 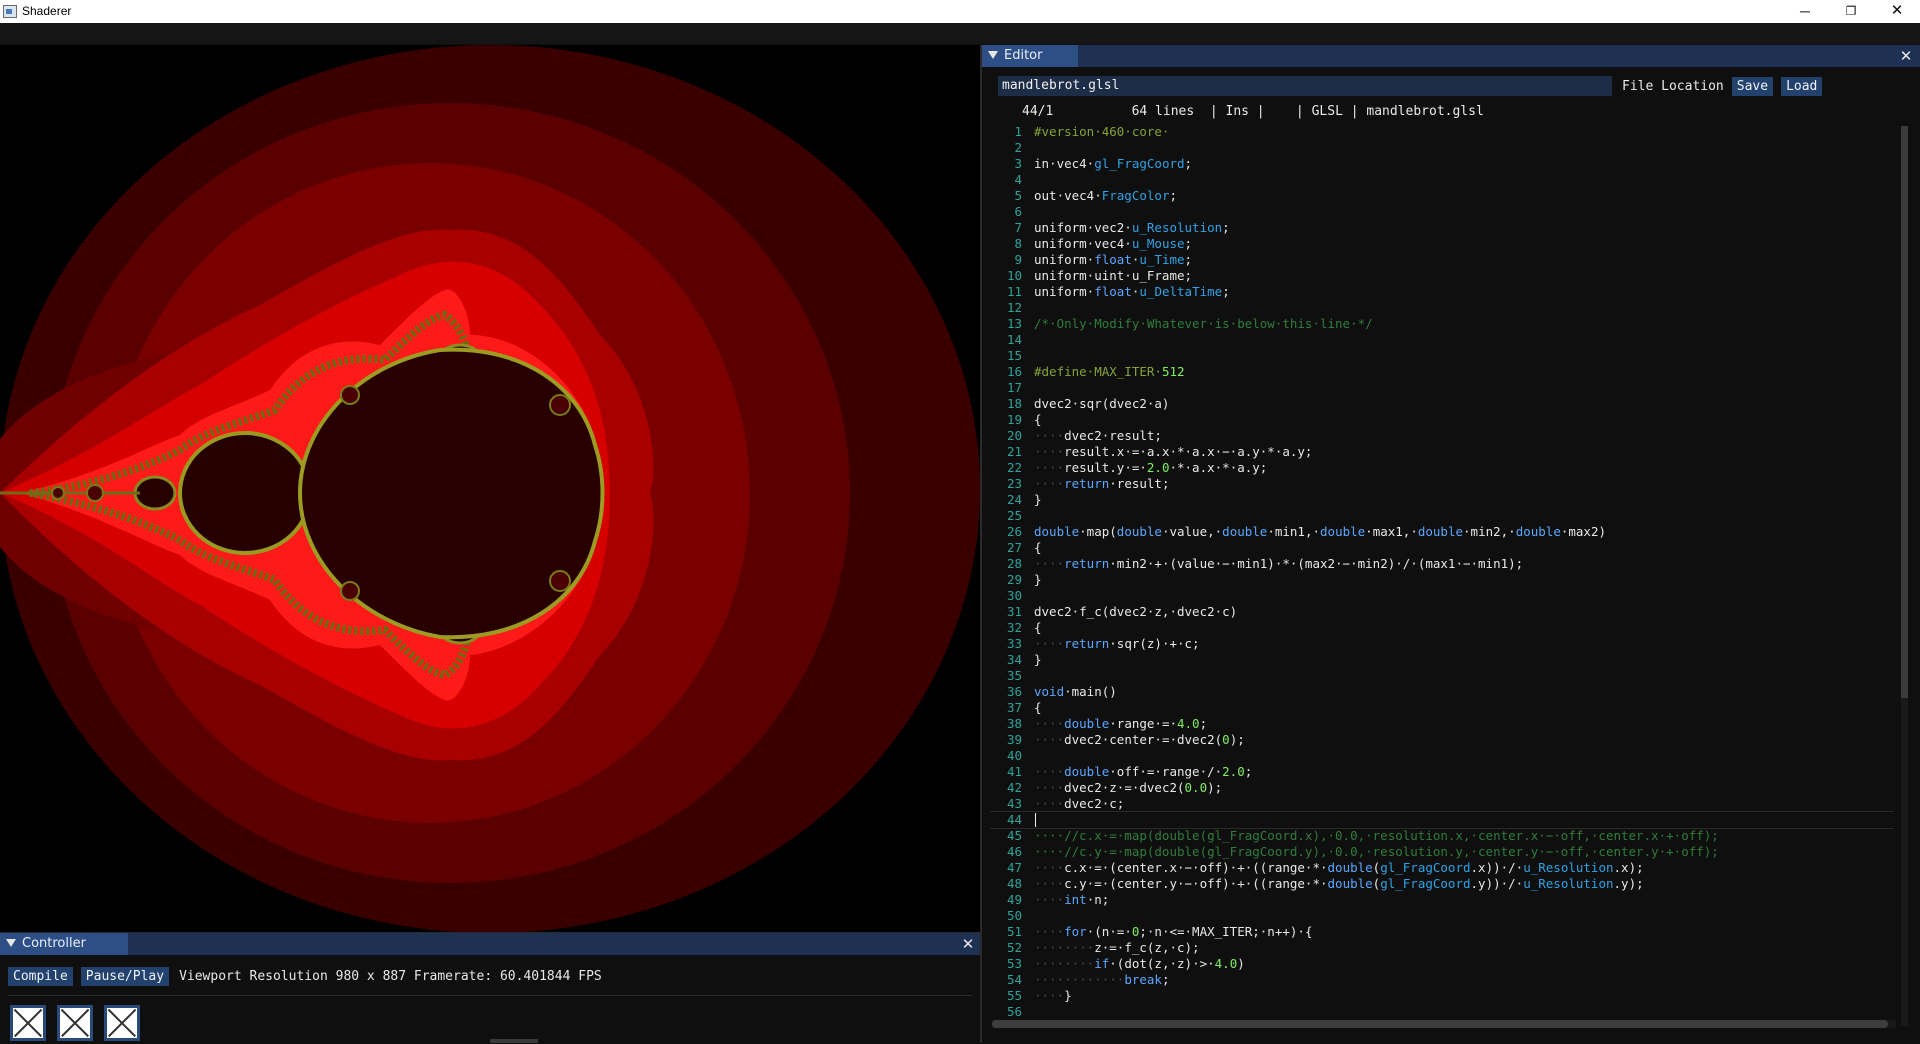 What do you see at coordinates (1014, 579) in the screenshot?
I see `line-number: 29` at bounding box center [1014, 579].